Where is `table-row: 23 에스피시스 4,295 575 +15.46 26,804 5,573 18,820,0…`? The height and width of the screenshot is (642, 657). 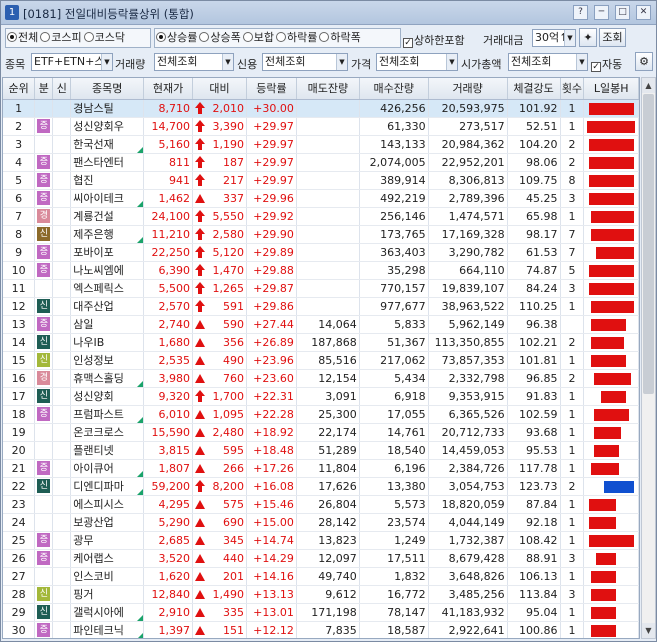
table-row: 23 에스피시스 4,295 575 +15.46 26,804 5,573 18,820,0… is located at coordinates (321, 504).